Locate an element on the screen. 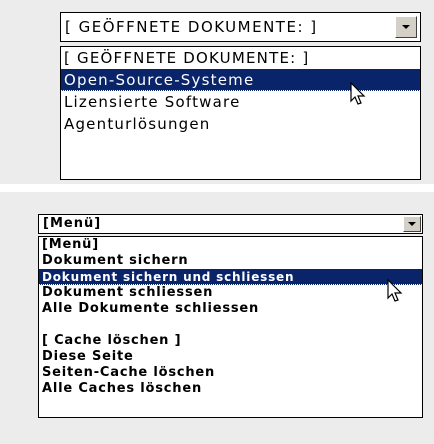  option-save-document: Dokument sichern is located at coordinates (230, 261).